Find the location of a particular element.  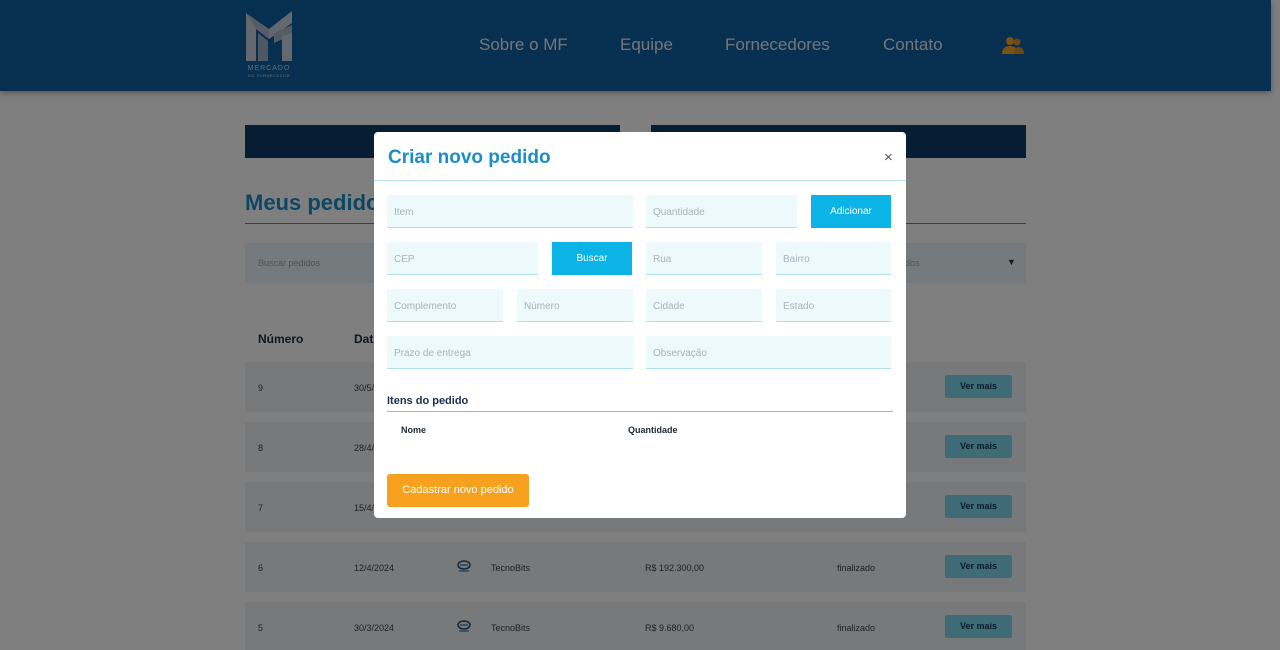

cep-placeholder: CEP is located at coordinates (404, 259).